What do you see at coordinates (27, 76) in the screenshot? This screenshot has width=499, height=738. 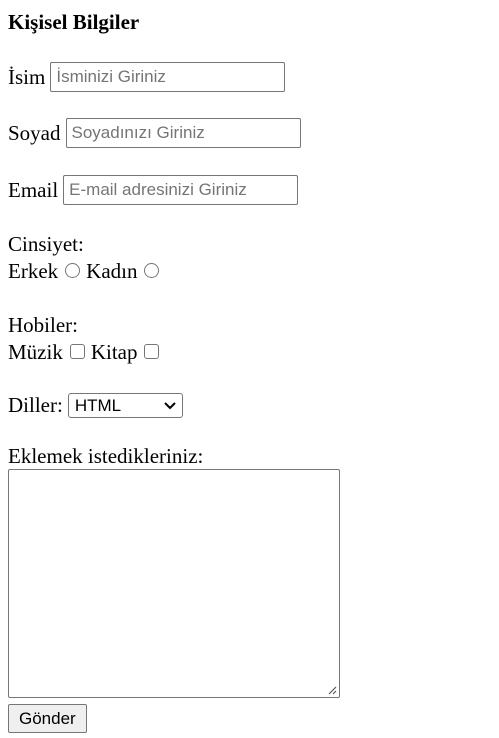 I see `name-label: İsim` at bounding box center [27, 76].